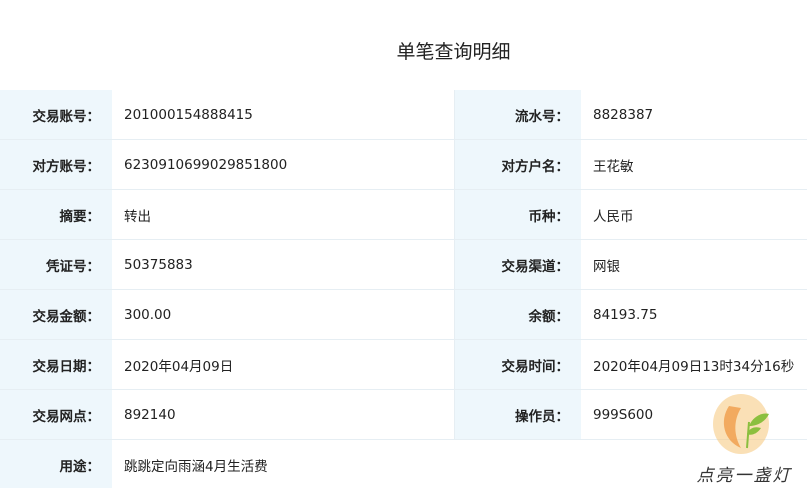  I want to click on date-label: 交易日期：, so click(56, 364).